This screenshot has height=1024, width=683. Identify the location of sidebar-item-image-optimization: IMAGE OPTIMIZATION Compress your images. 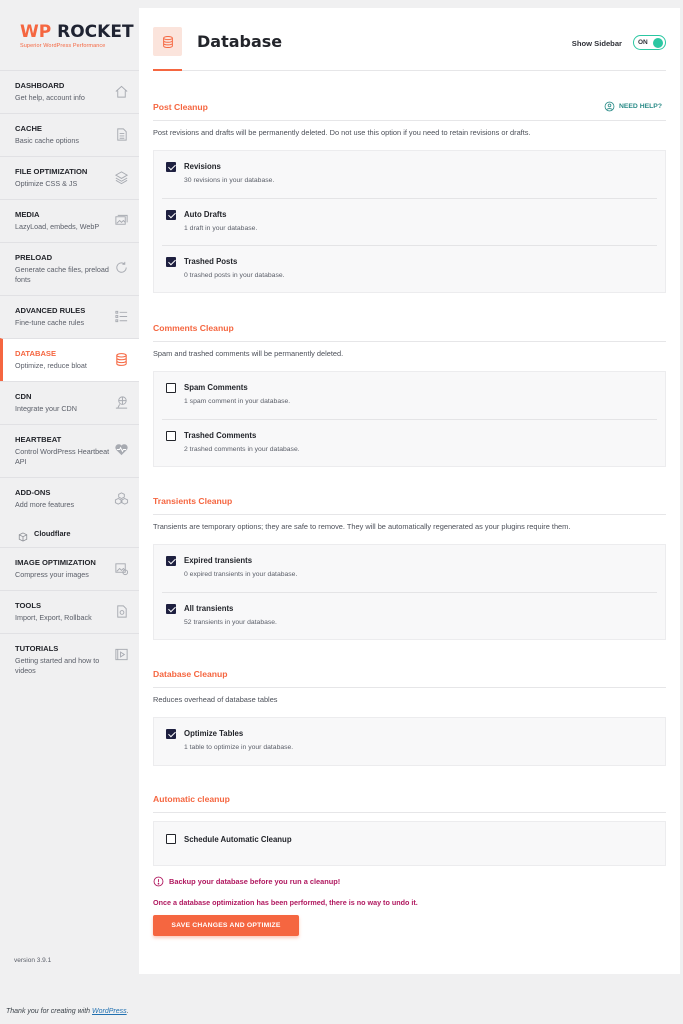
(69, 568).